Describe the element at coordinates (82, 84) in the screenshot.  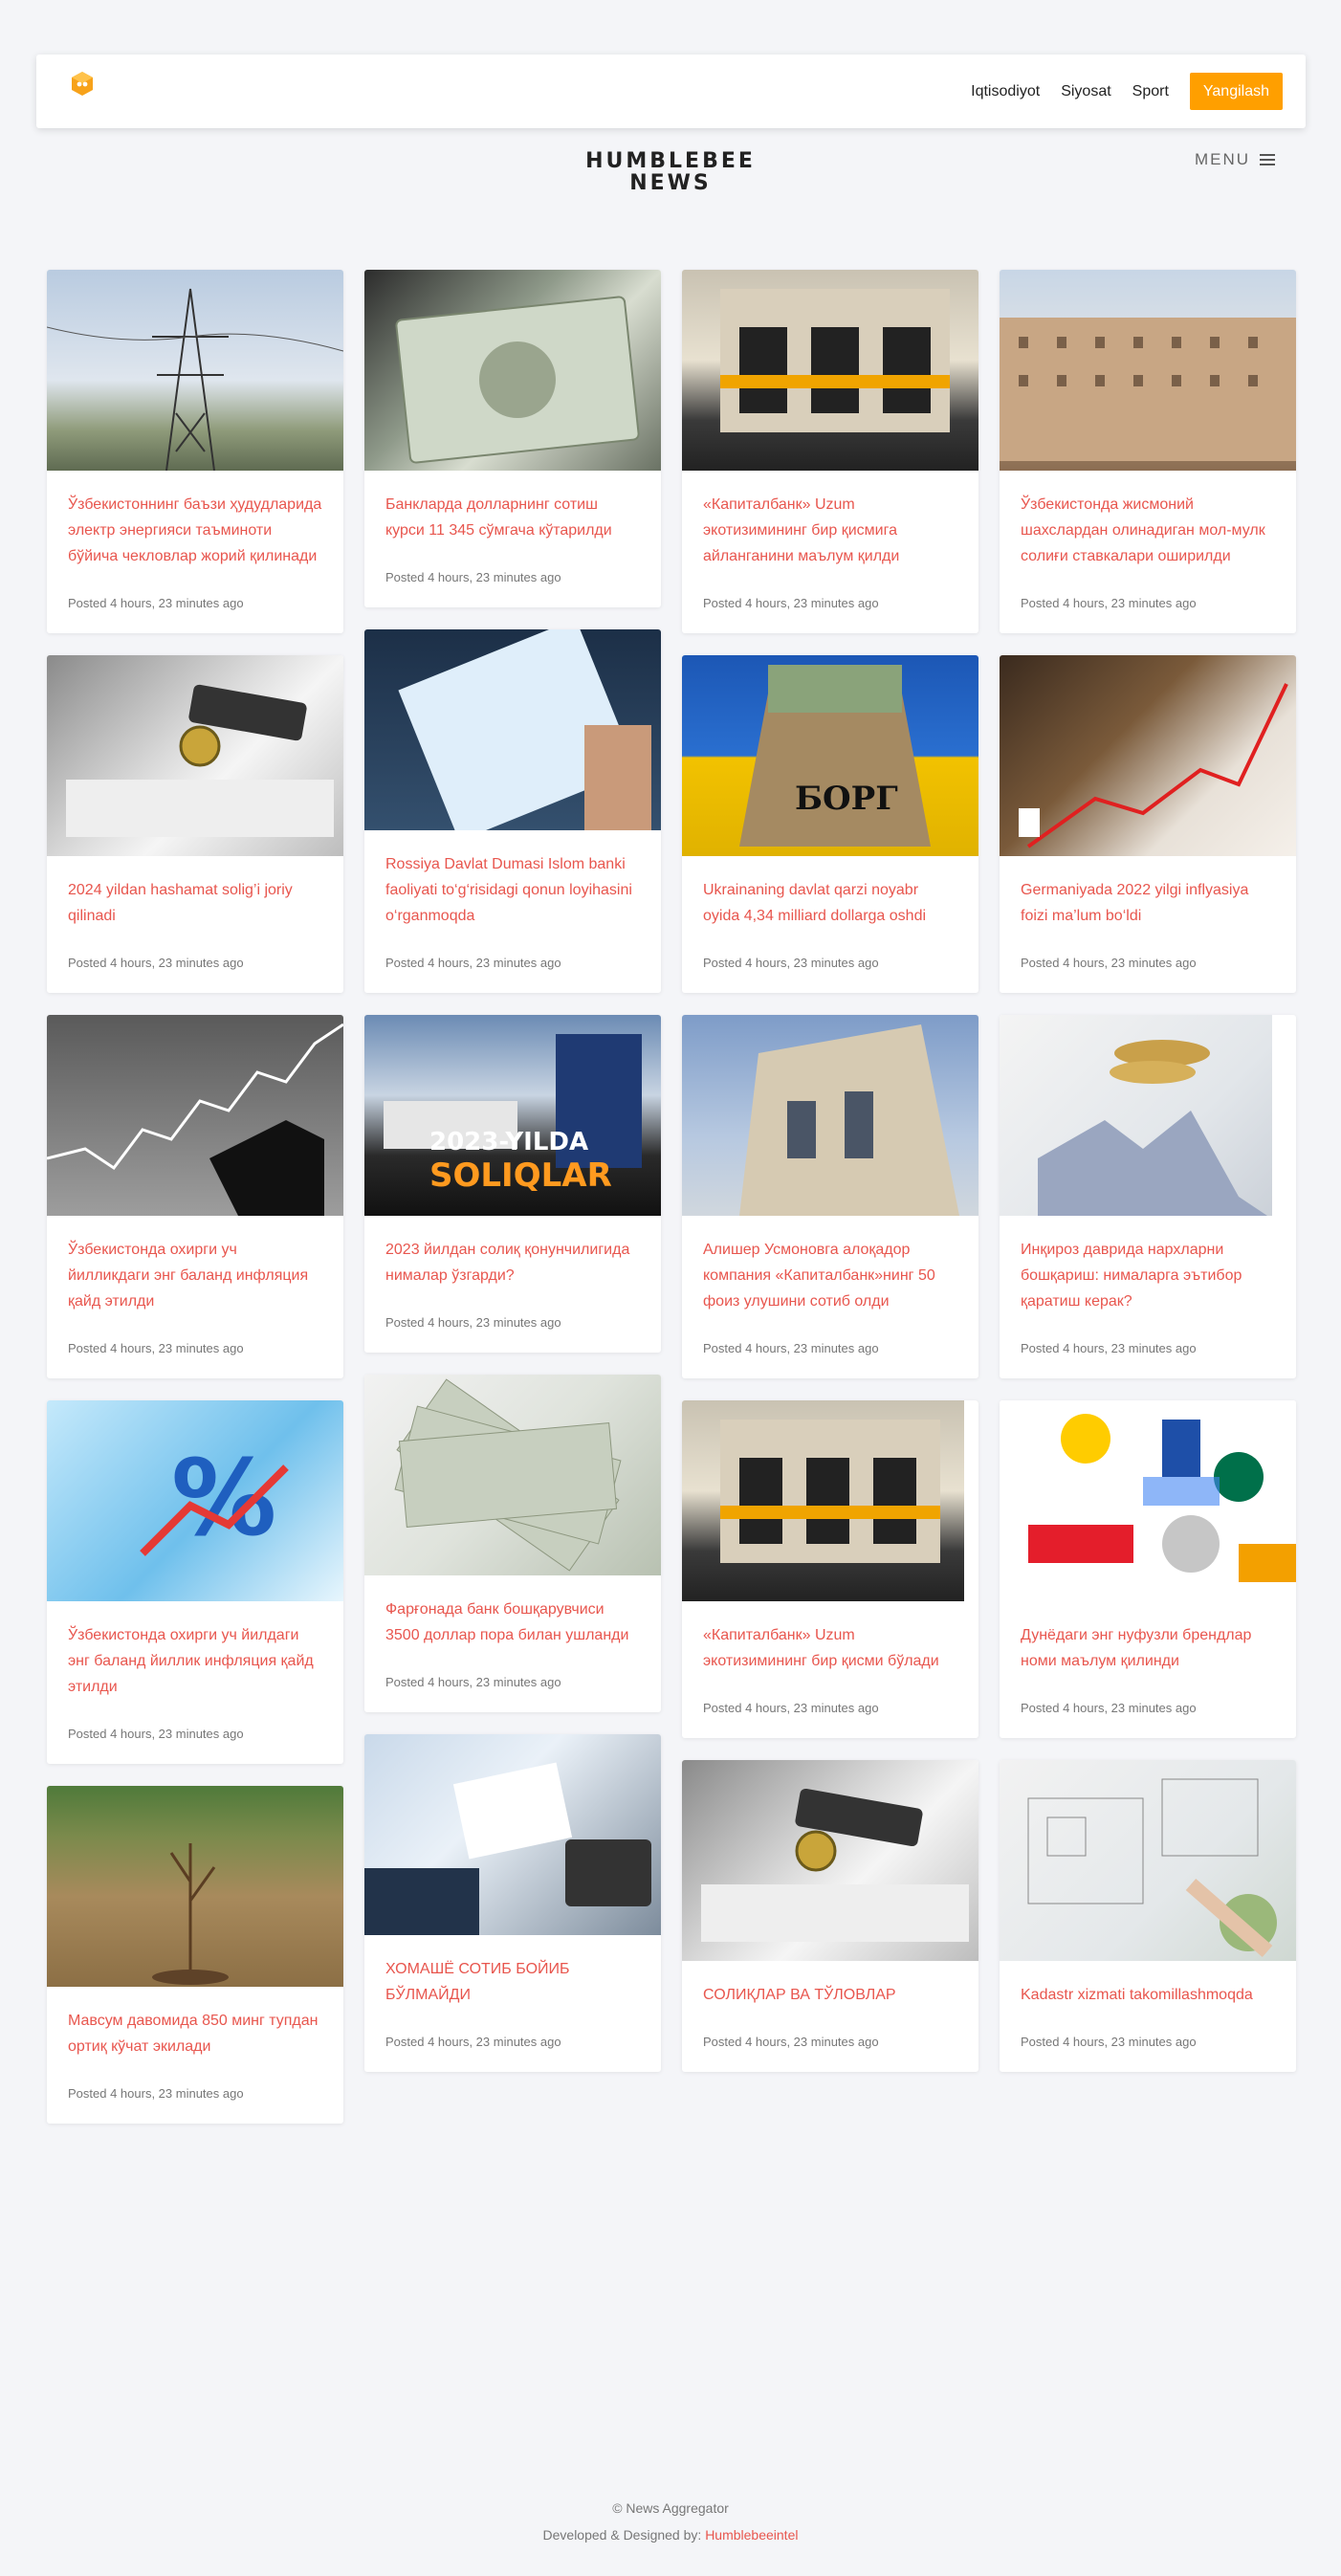
I see `bee-hex-icon` at that location.